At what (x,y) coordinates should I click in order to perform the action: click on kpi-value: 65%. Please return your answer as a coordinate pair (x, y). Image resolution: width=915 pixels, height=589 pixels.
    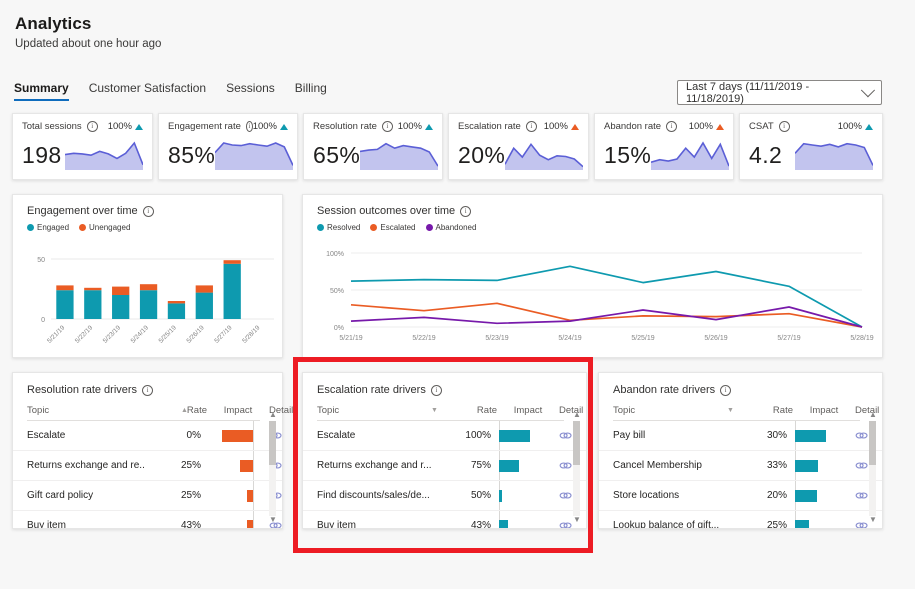
    Looking at the image, I should click on (337, 155).